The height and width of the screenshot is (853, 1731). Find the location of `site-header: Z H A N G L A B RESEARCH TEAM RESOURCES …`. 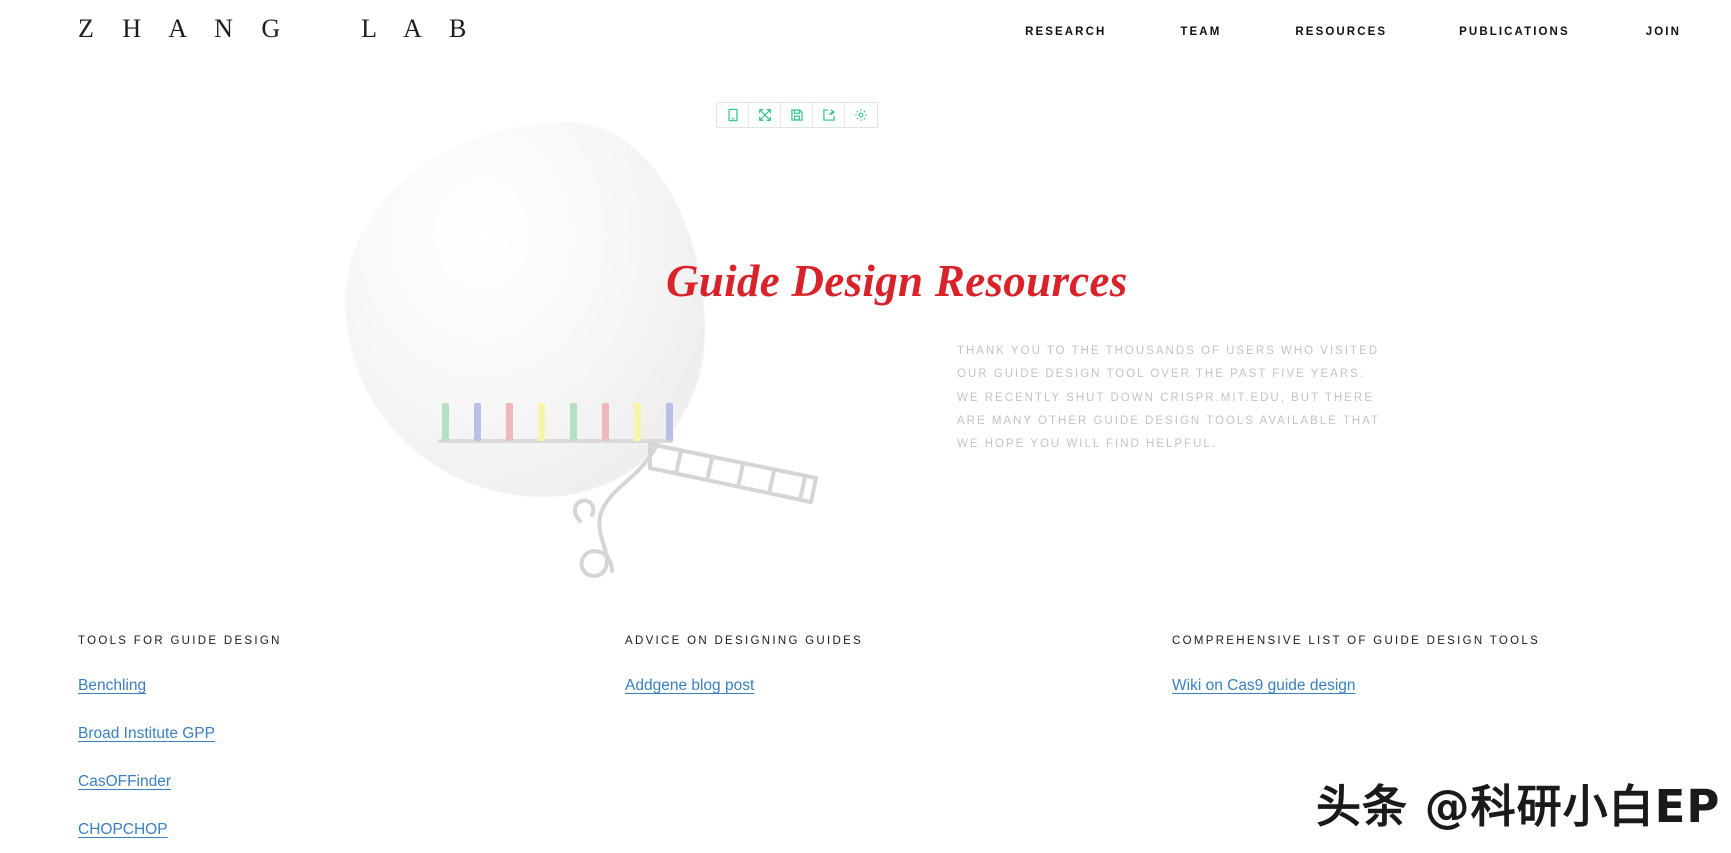

site-header: Z H A N G L A B RESEARCH TEAM RESOURCES … is located at coordinates (865, 31).